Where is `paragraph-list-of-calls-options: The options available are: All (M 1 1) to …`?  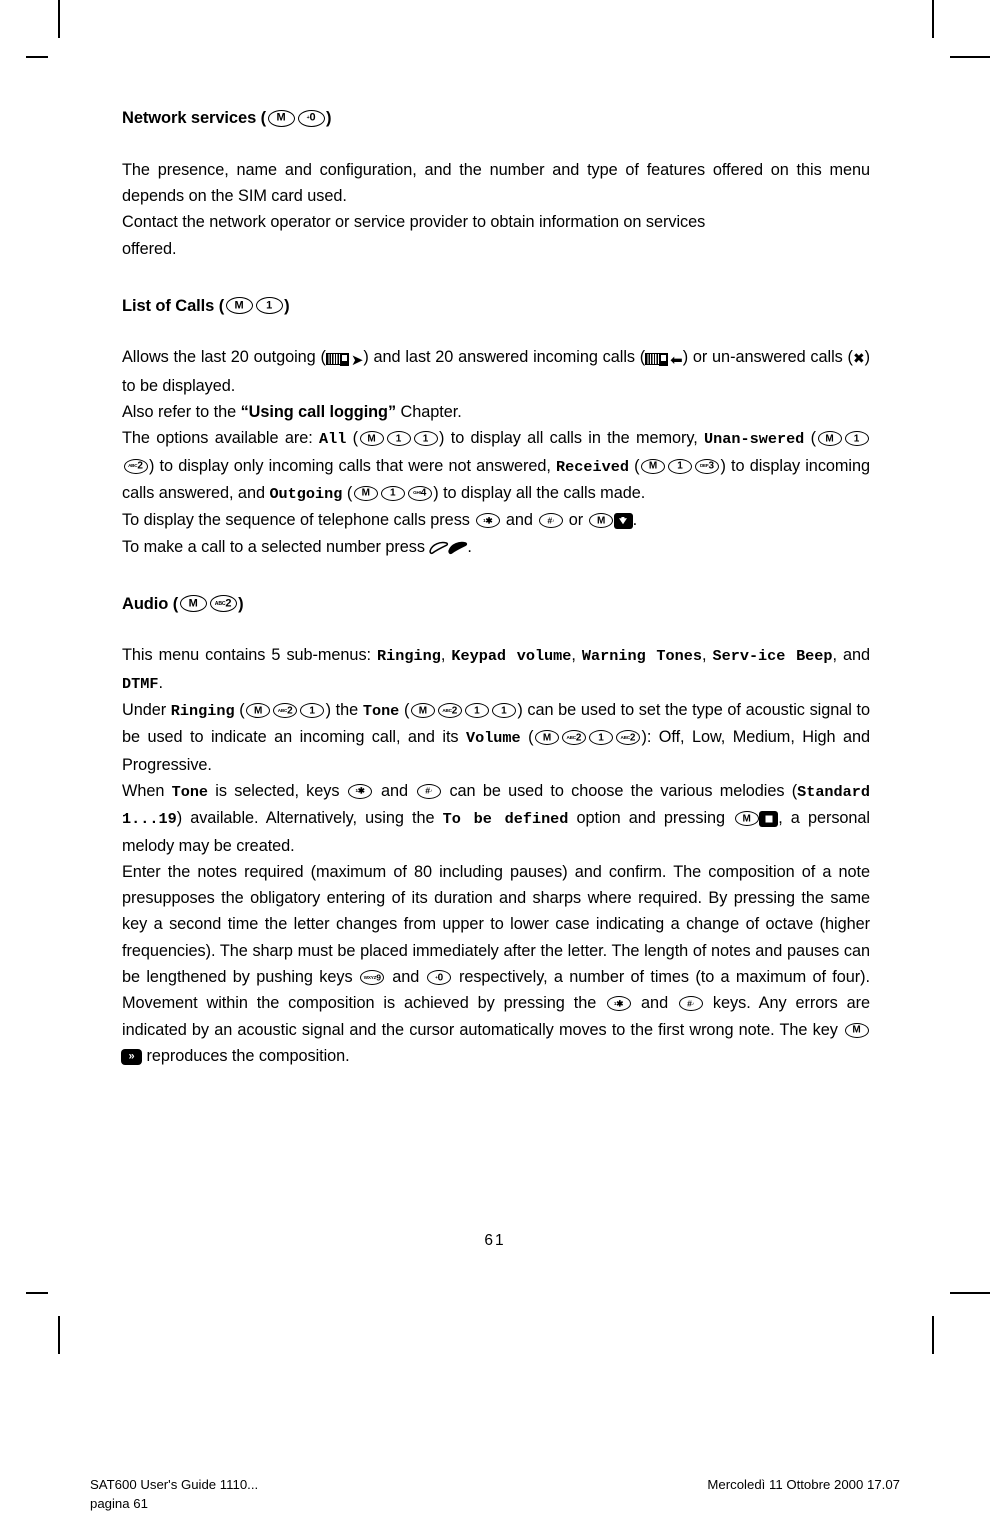 paragraph-list-of-calls-options: The options available are: All (M 1 1) to … is located at coordinates (496, 466).